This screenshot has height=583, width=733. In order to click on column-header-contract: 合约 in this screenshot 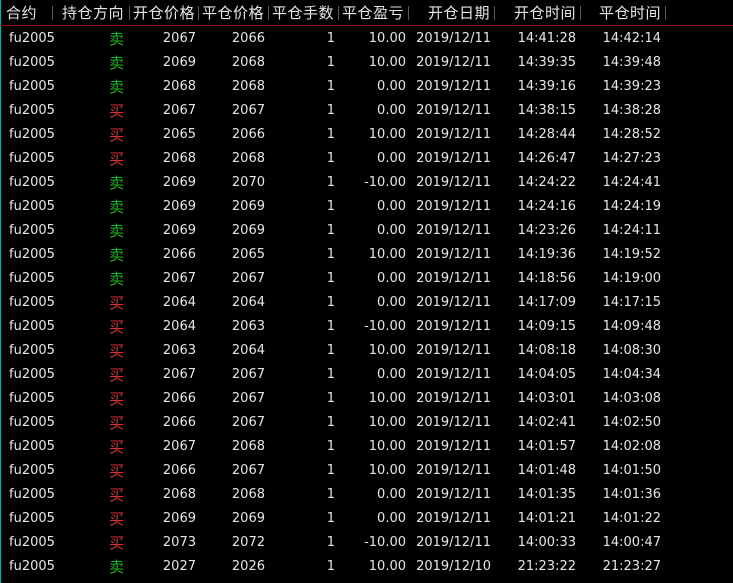, I will do `click(21, 13)`.